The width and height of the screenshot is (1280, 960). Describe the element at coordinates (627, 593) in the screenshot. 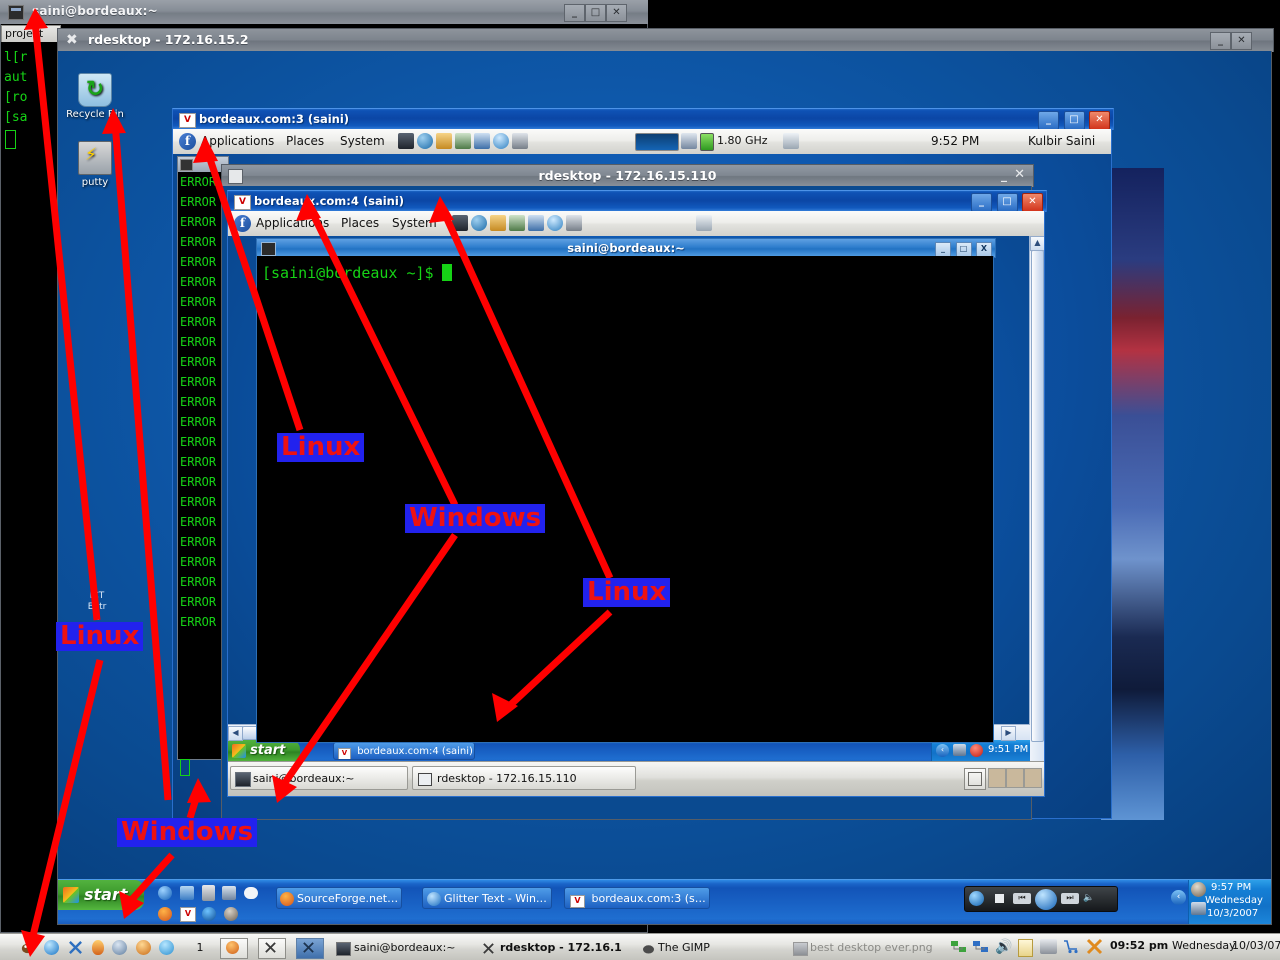

I see `annotation-label-linux-3: Linux` at that location.